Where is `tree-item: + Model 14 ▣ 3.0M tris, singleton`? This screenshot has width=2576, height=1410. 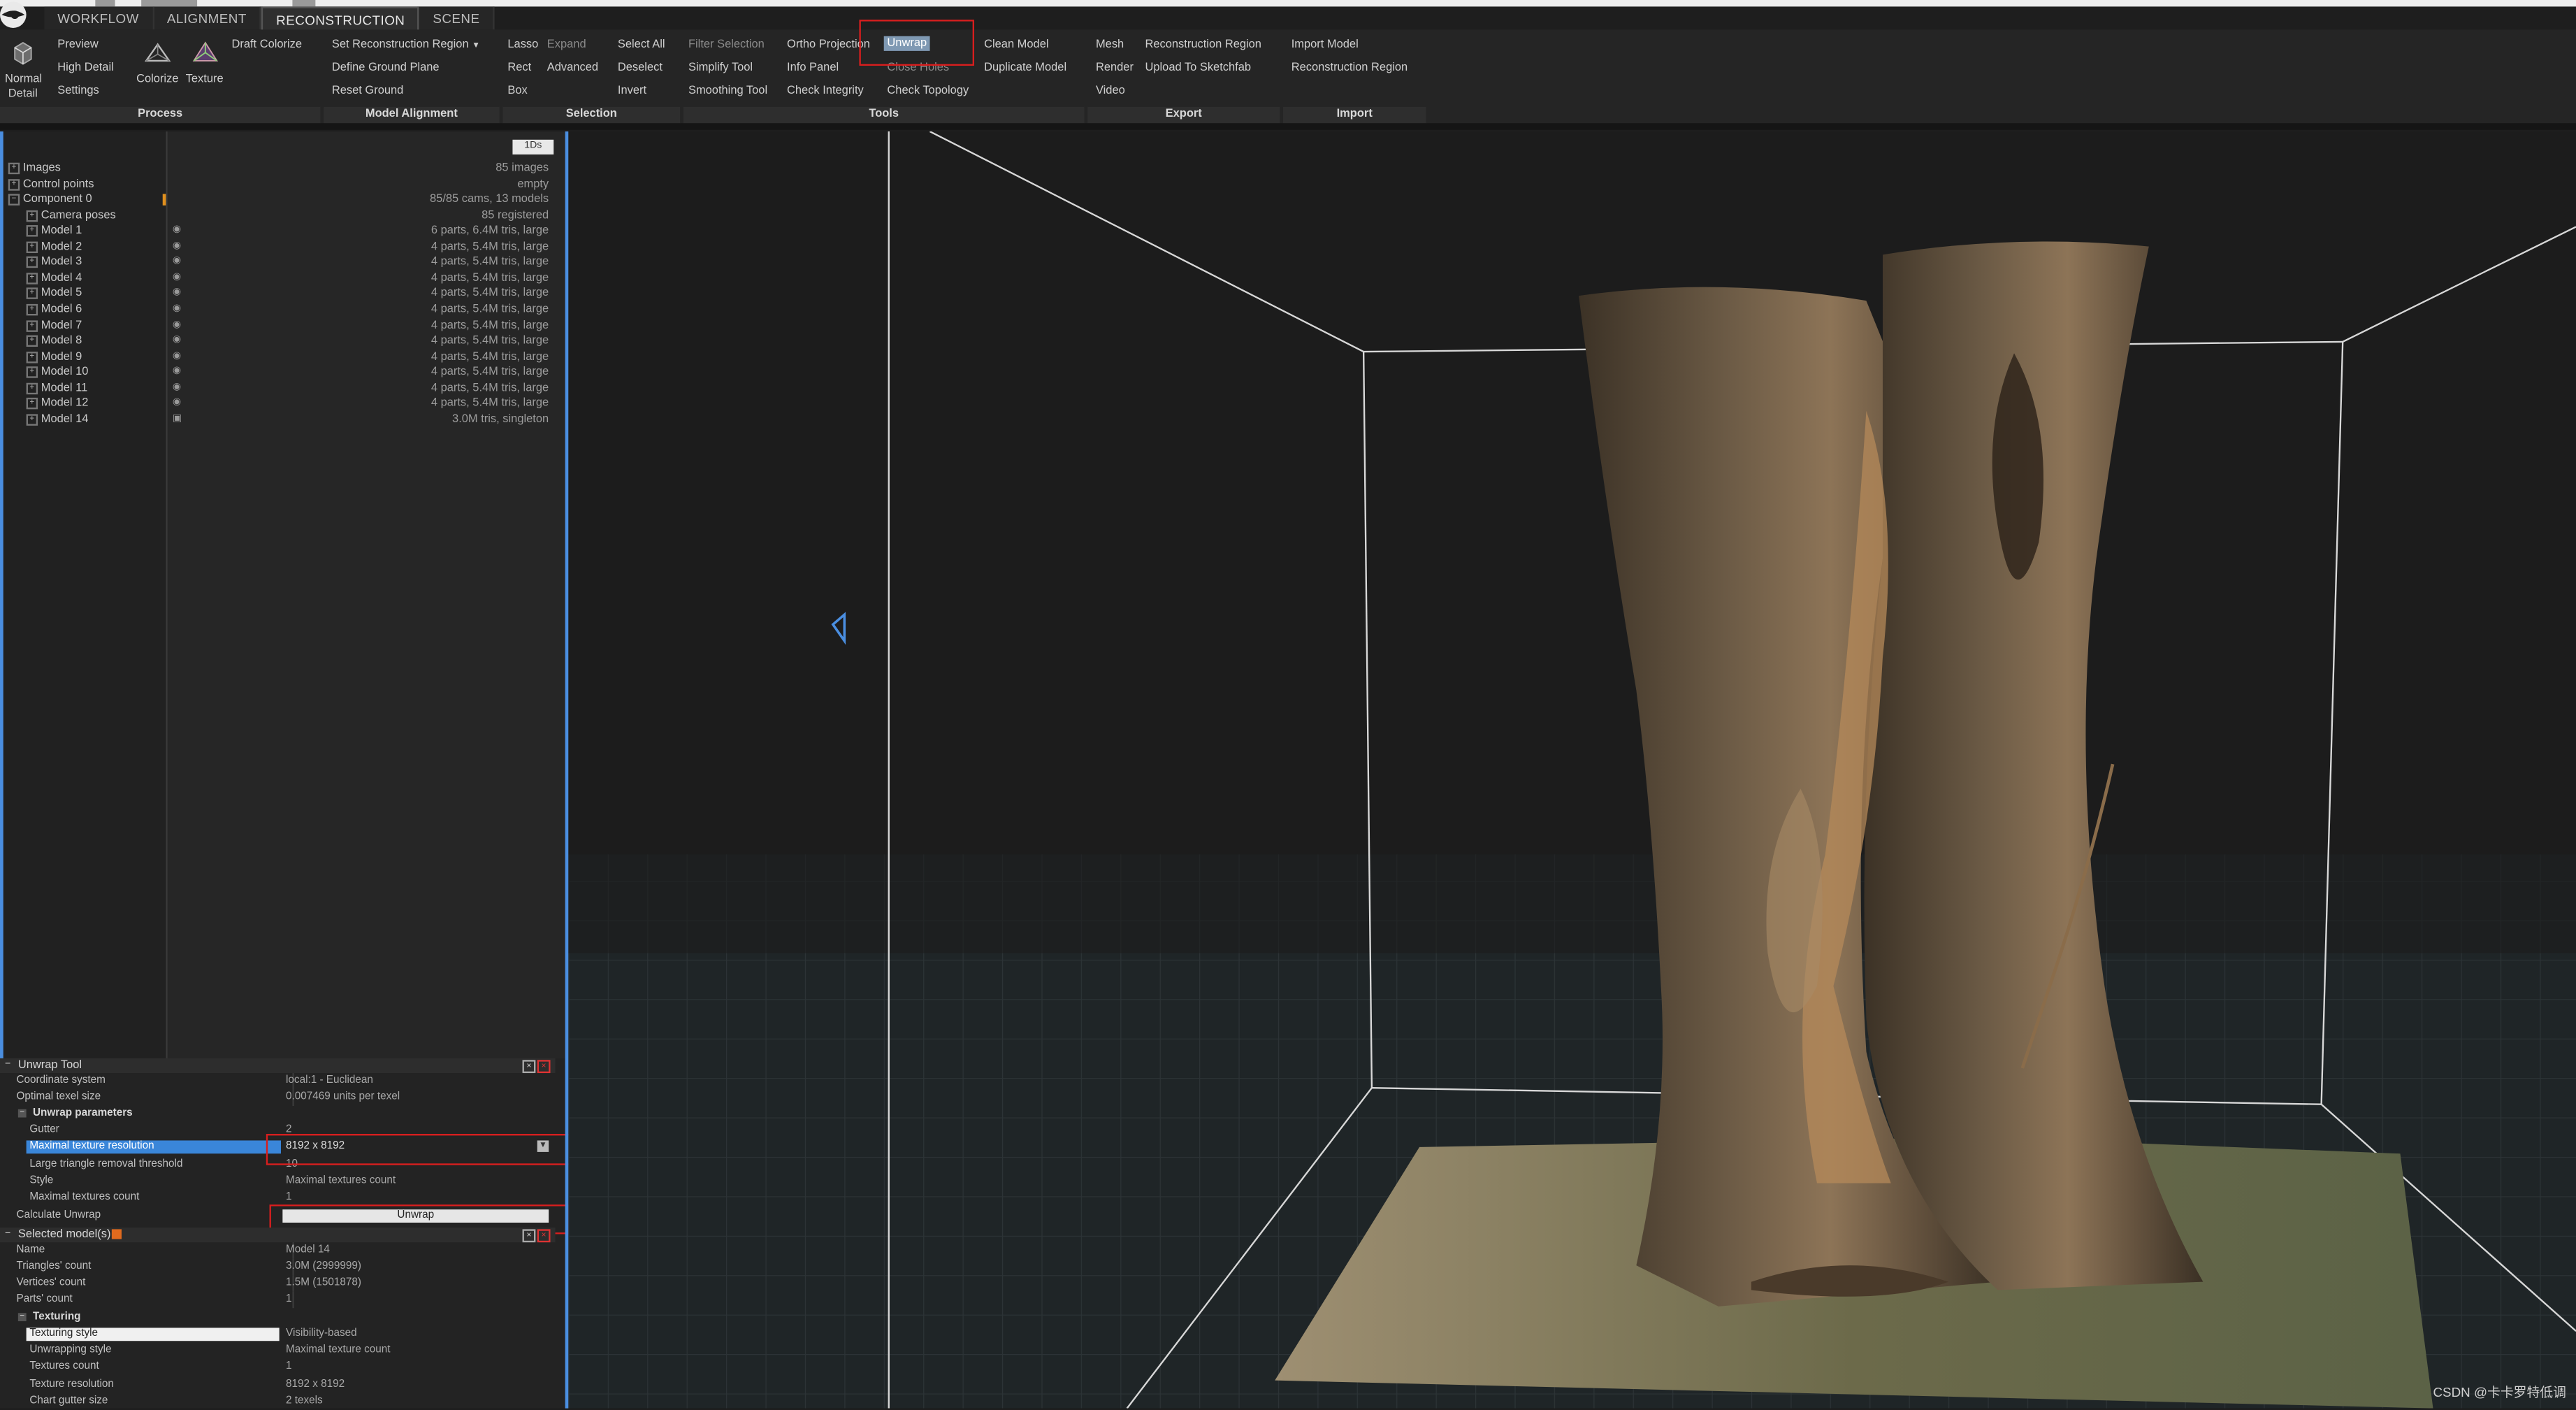
tree-item: + Model 14 ▣ 3.0M tris, singleton is located at coordinates (279, 419).